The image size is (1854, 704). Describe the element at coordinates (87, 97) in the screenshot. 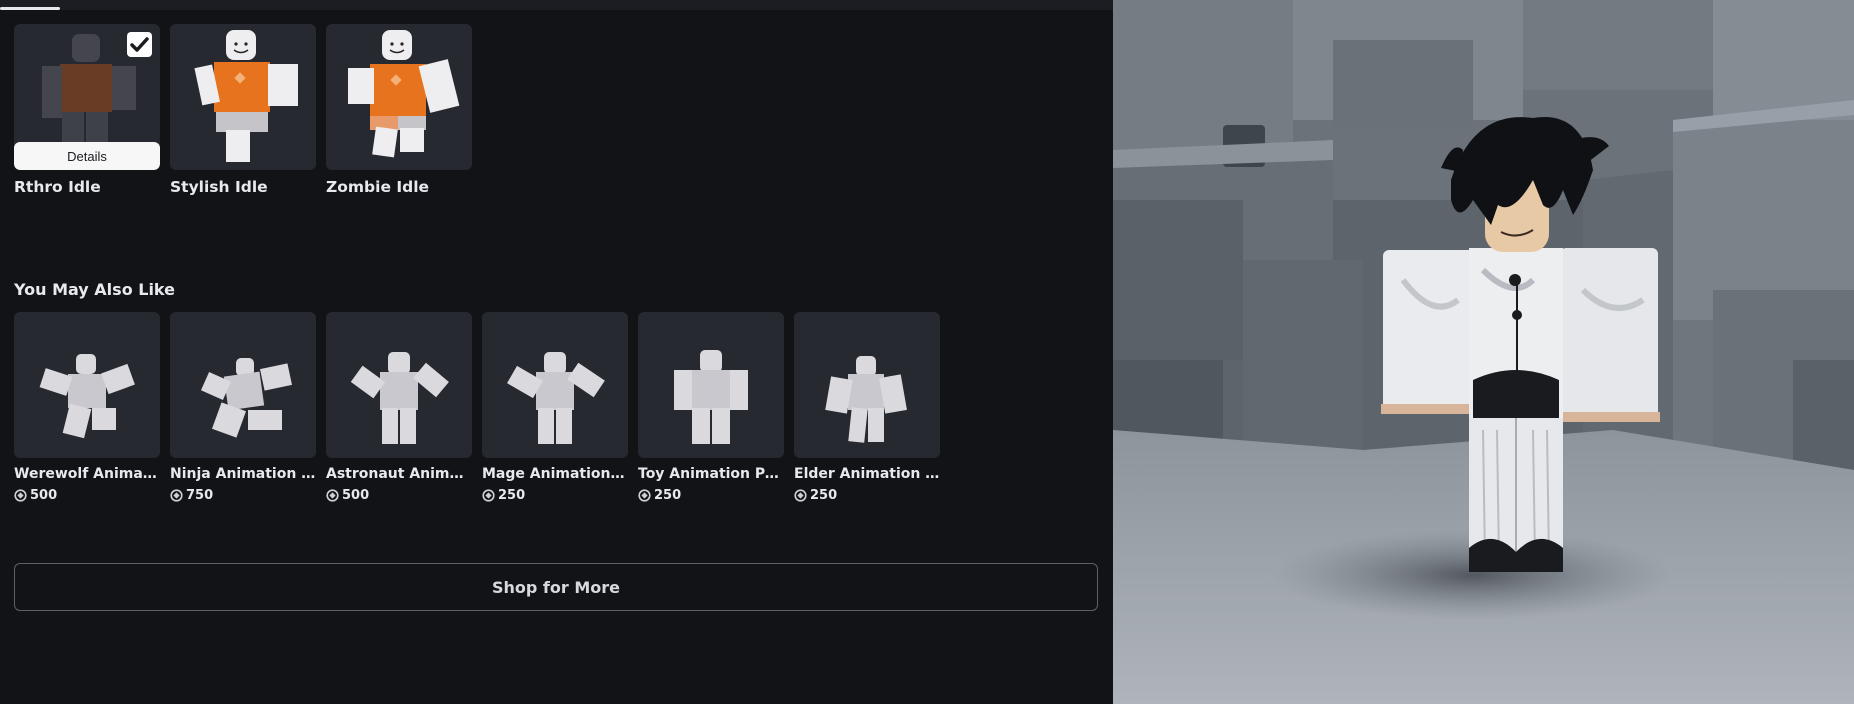

I see `item-tile-rthro-idle: Details` at that location.